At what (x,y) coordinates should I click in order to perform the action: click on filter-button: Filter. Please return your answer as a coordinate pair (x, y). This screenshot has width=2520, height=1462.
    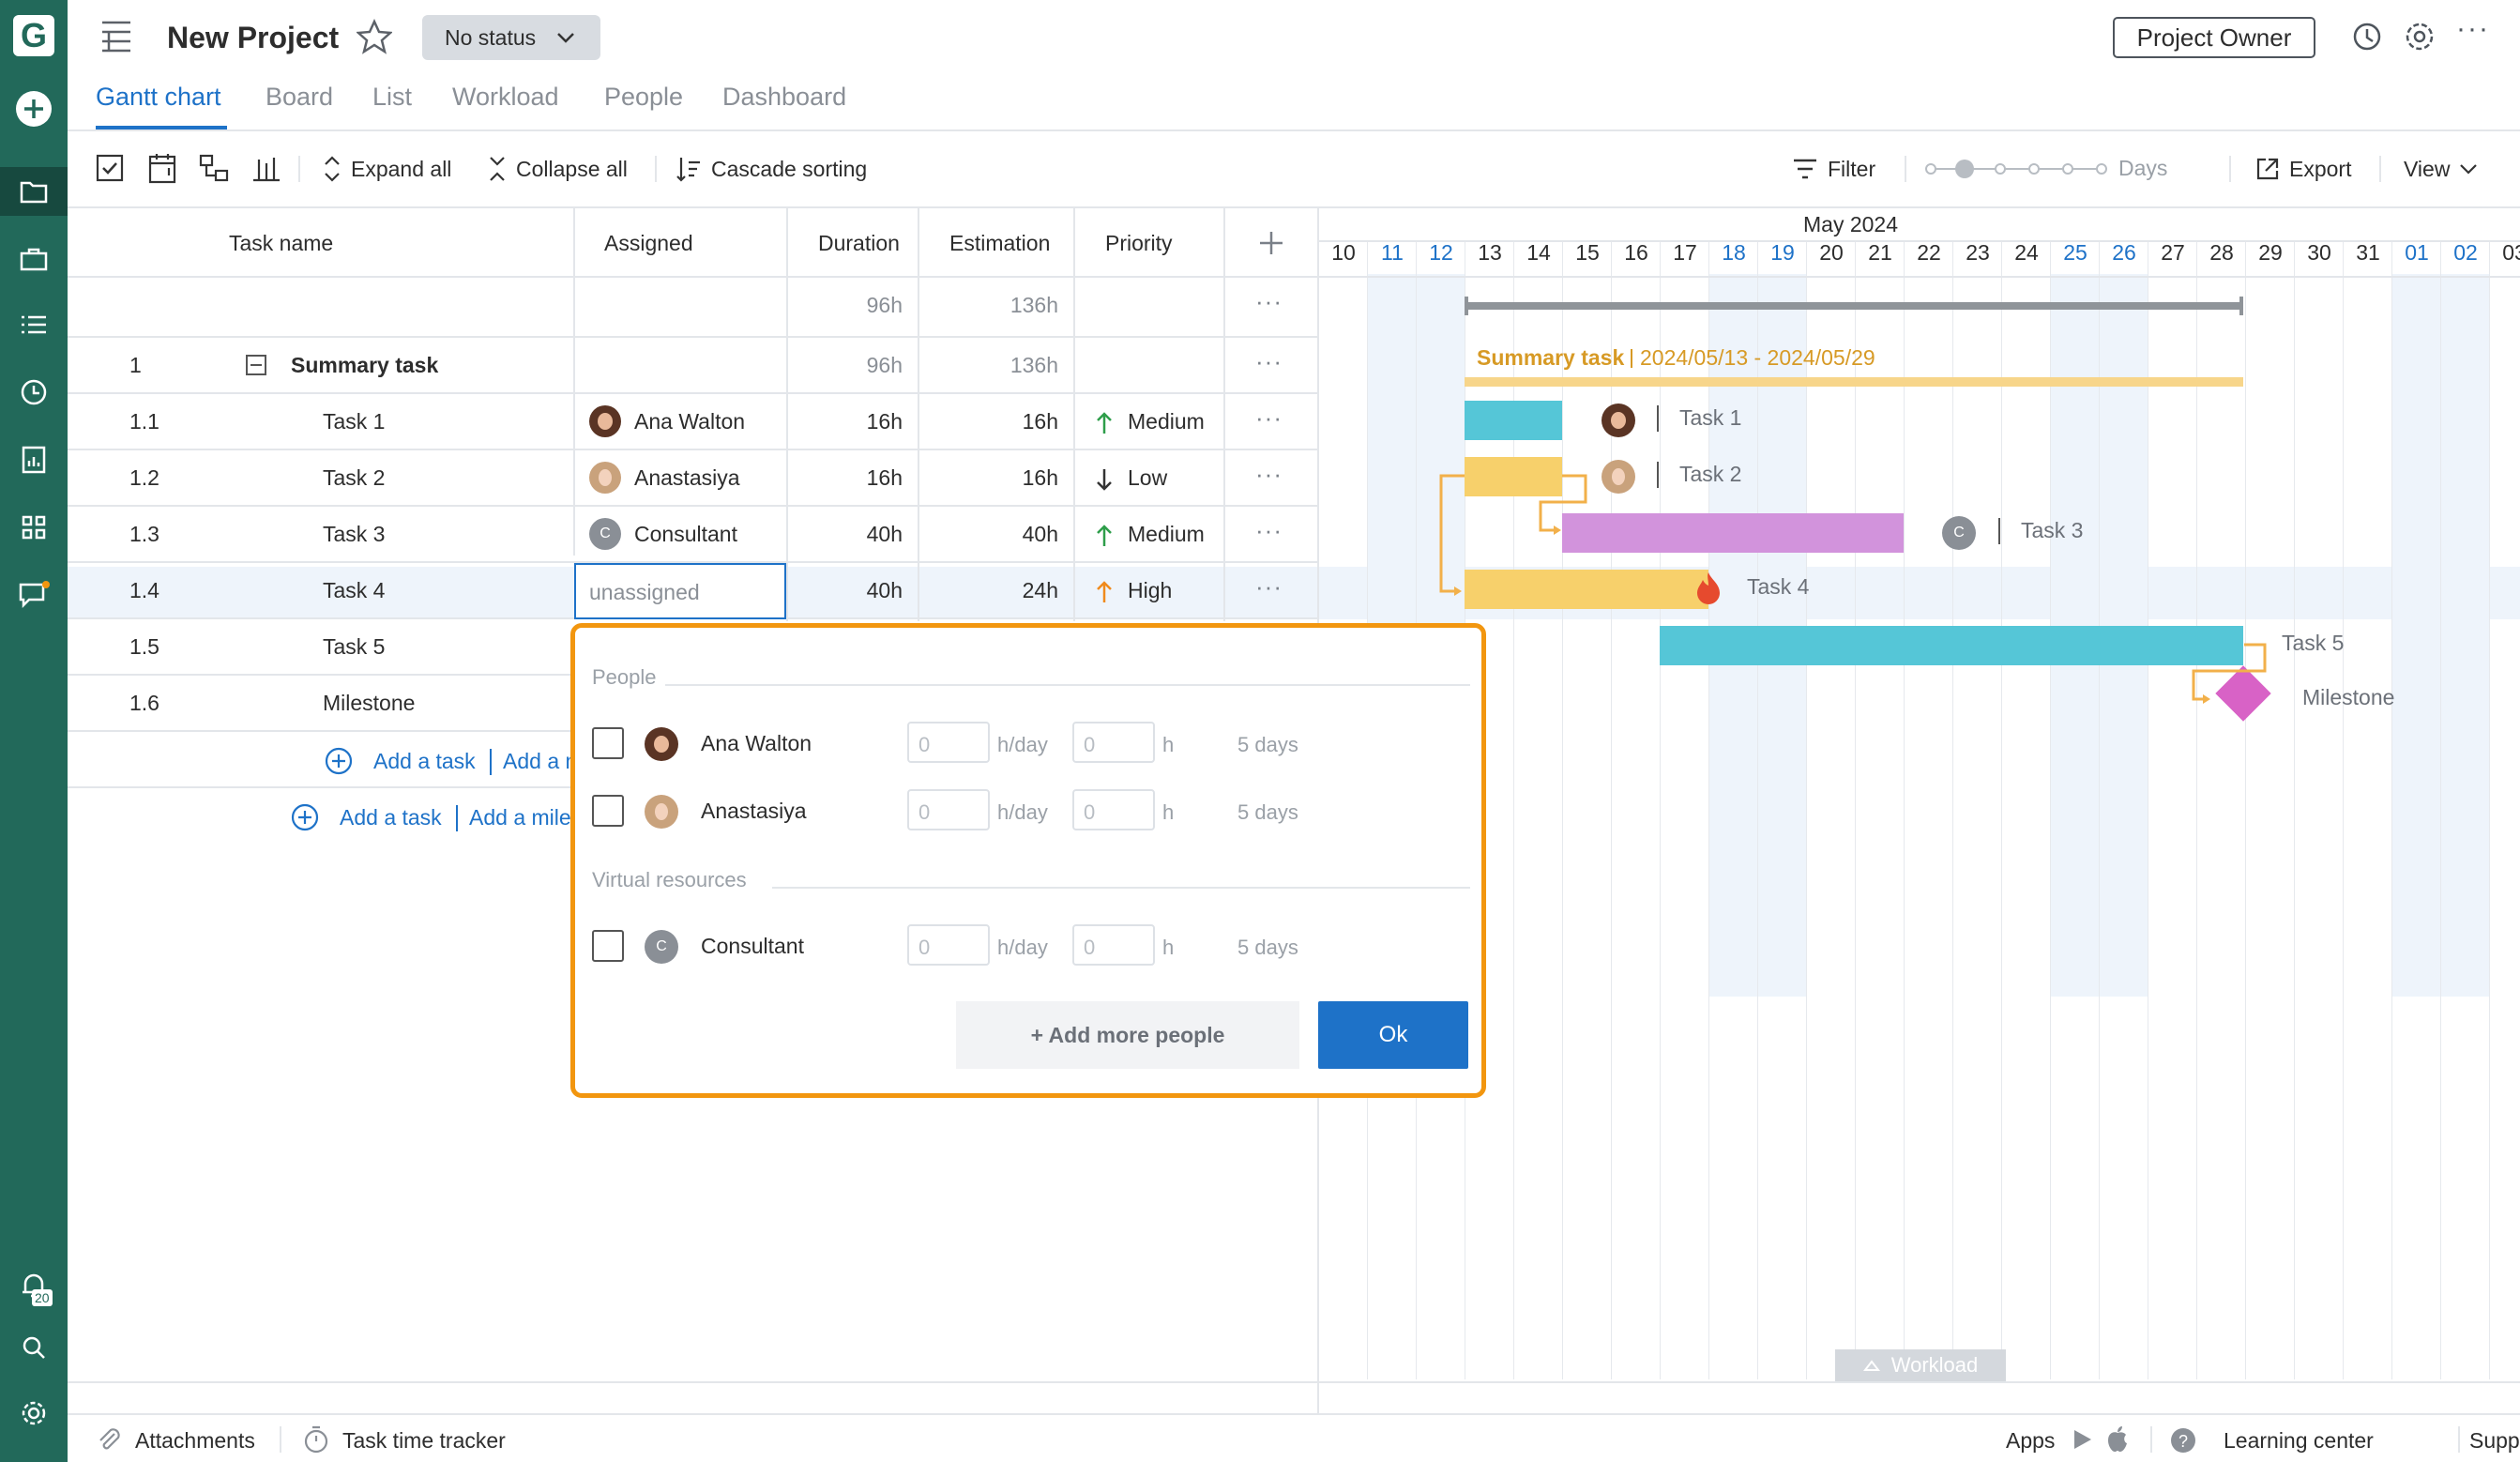
    Looking at the image, I should click on (1833, 169).